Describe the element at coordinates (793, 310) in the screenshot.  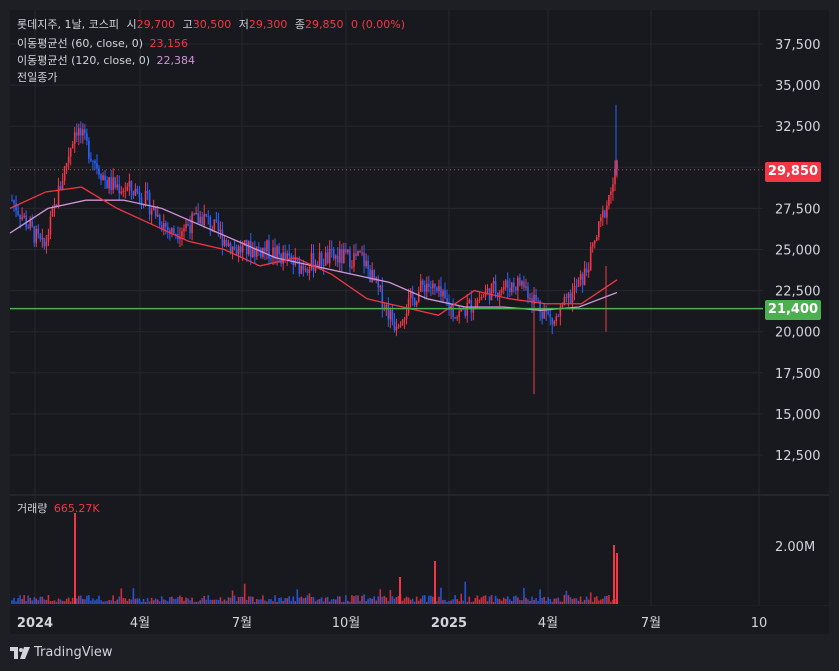
I see `hline-price-tag: 21,400` at that location.